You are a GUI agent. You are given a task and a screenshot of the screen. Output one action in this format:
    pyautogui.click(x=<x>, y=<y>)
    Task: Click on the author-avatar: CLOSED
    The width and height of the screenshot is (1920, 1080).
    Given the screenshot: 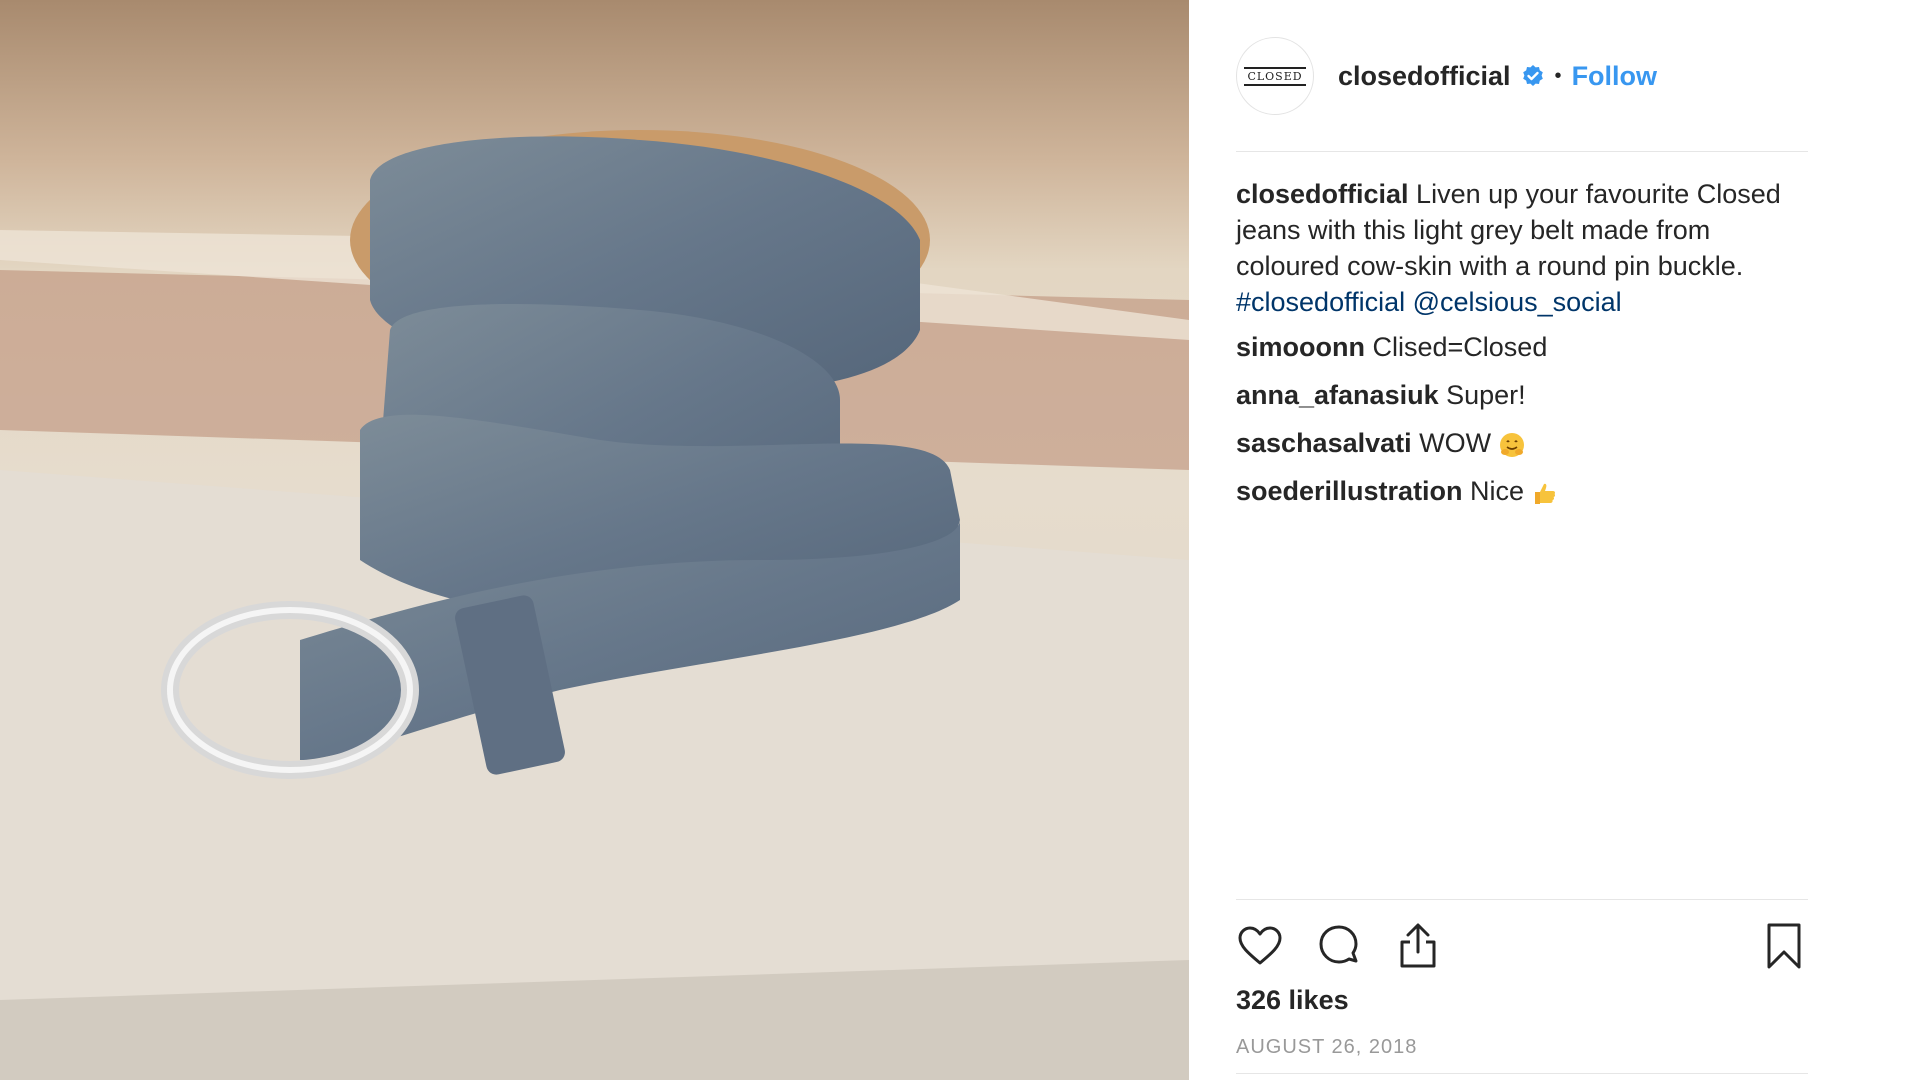 What is the action you would take?
    pyautogui.click(x=1275, y=76)
    